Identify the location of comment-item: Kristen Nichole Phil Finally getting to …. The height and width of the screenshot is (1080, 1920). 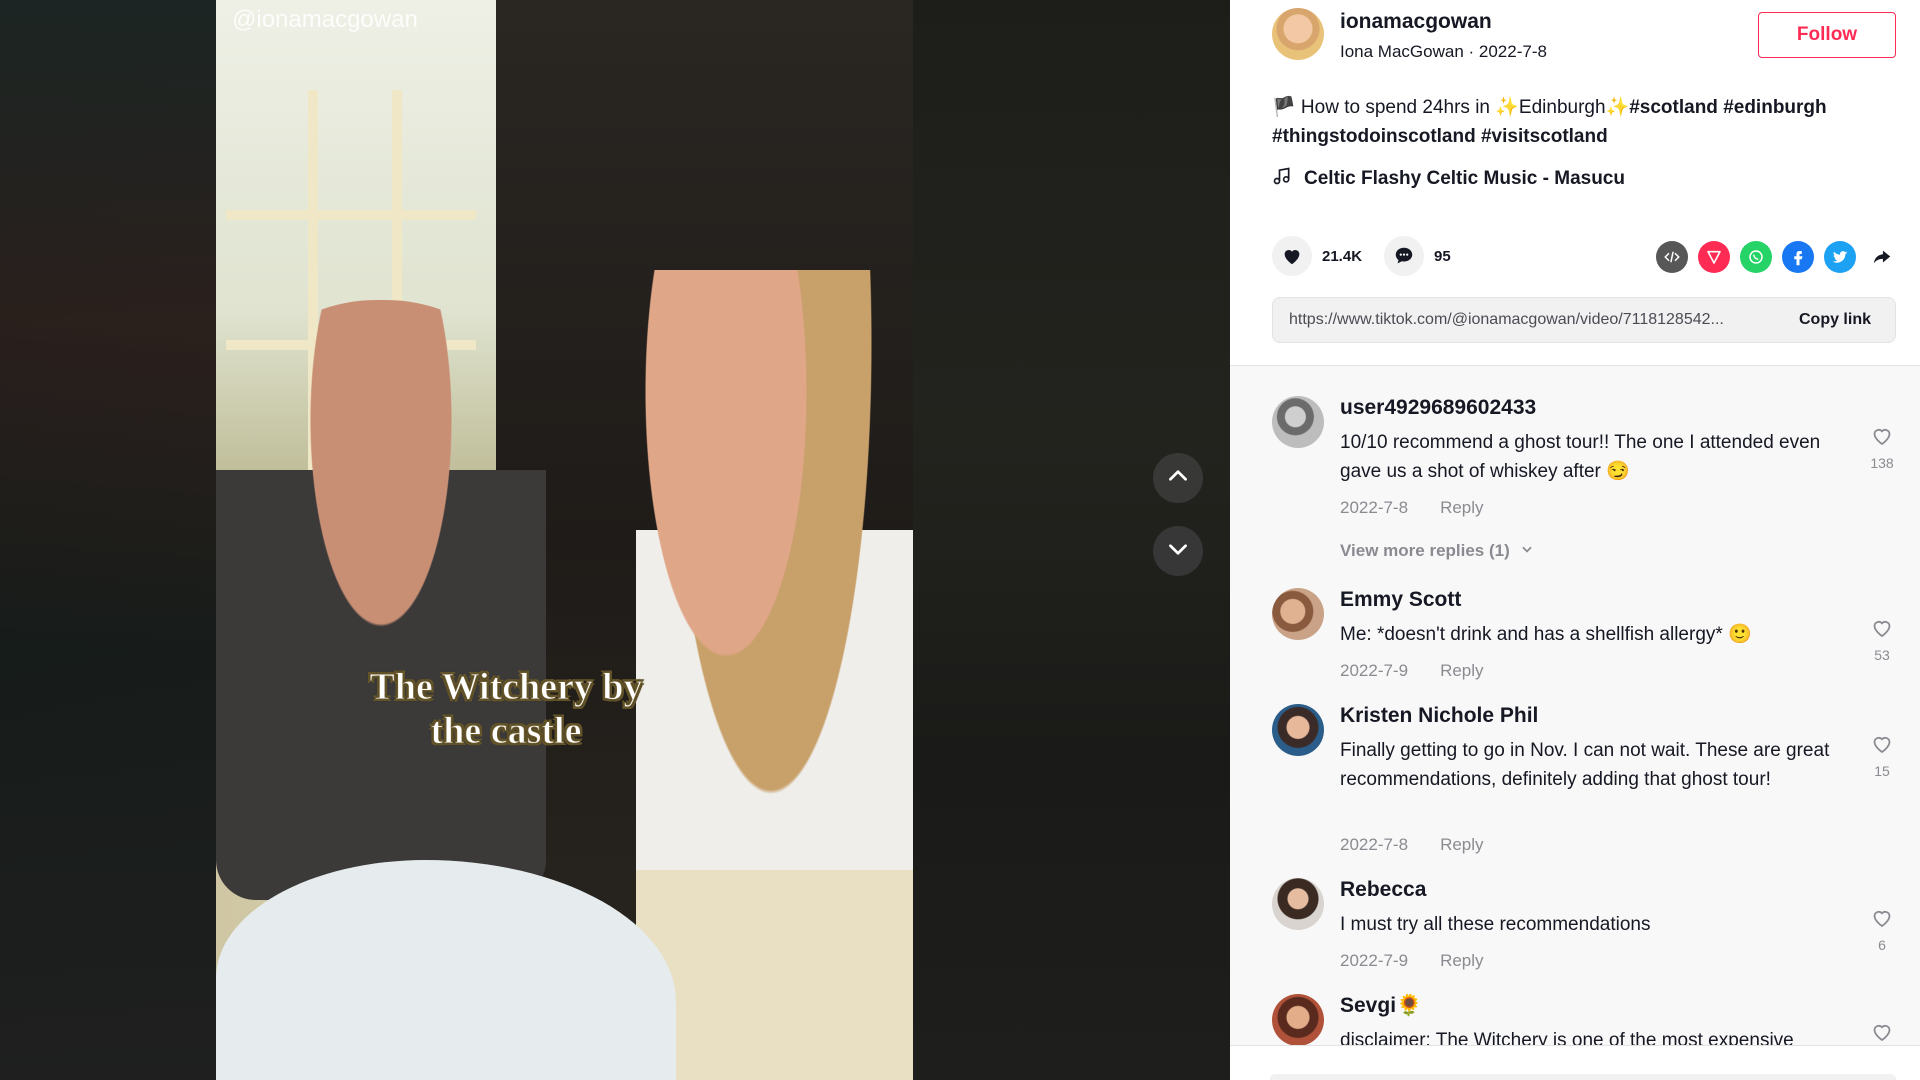
(1582, 779).